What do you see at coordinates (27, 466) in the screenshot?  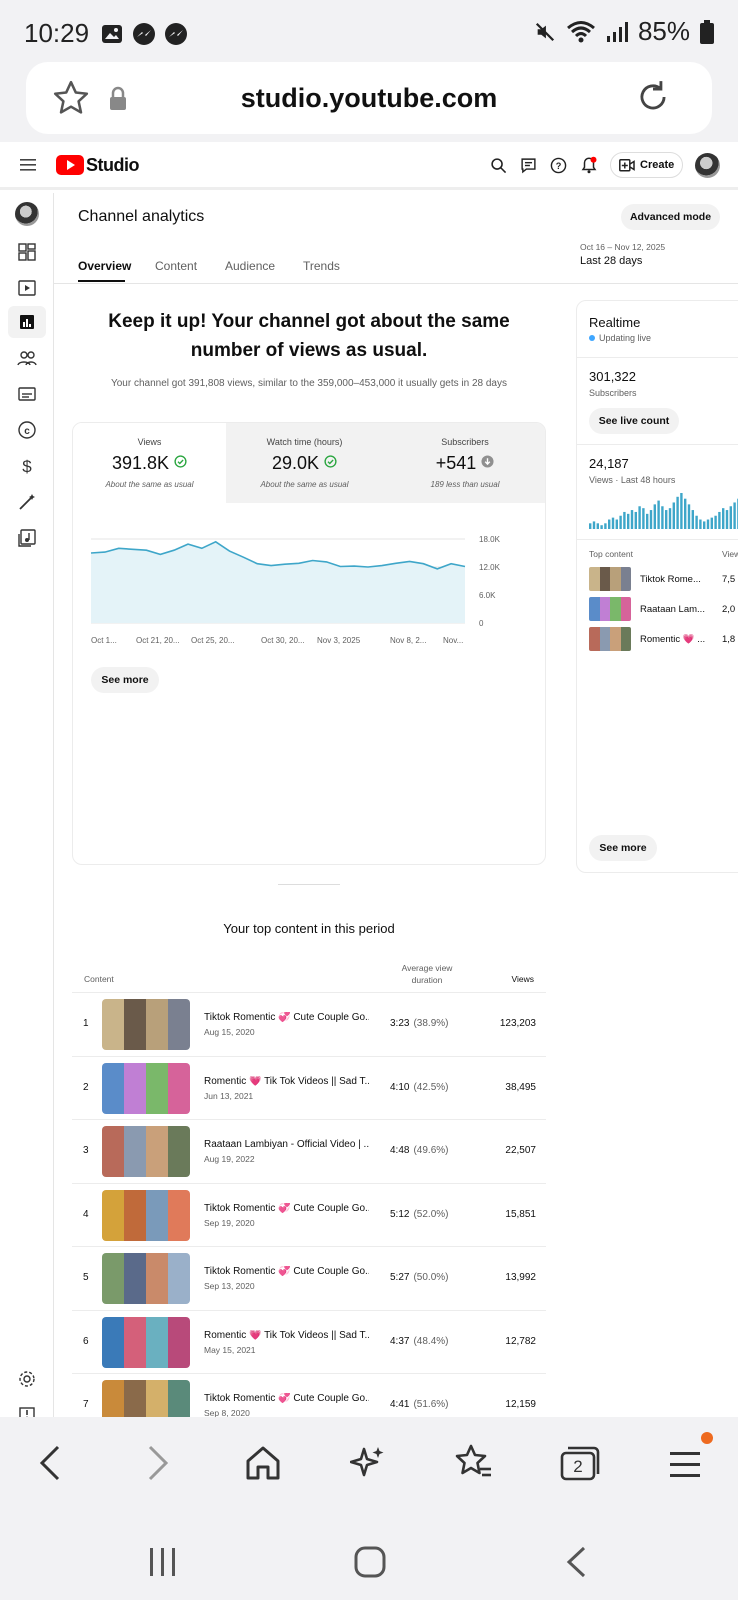 I see `earn-icon: $` at bounding box center [27, 466].